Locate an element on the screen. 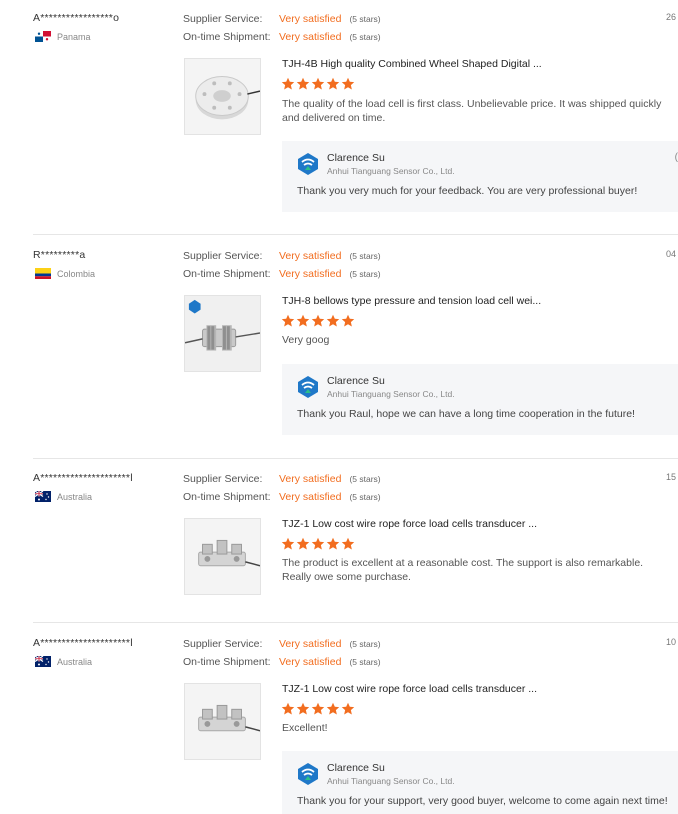 The height and width of the screenshot is (814, 678). buyer-name: R*********a is located at coordinates (59, 255).